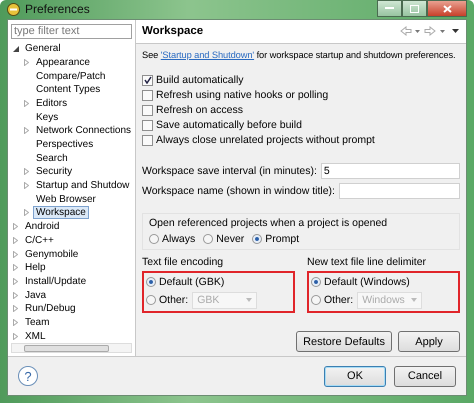 The image size is (474, 403). Describe the element at coordinates (301, 110) in the screenshot. I see `checkbox-option: Refresh on access` at that location.